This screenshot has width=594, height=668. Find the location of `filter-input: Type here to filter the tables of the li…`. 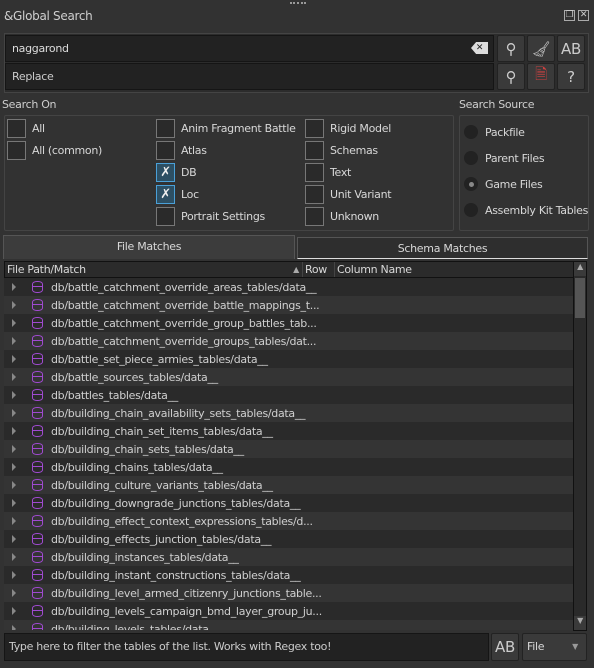

filter-input: Type here to filter the tables of the li… is located at coordinates (246, 647).